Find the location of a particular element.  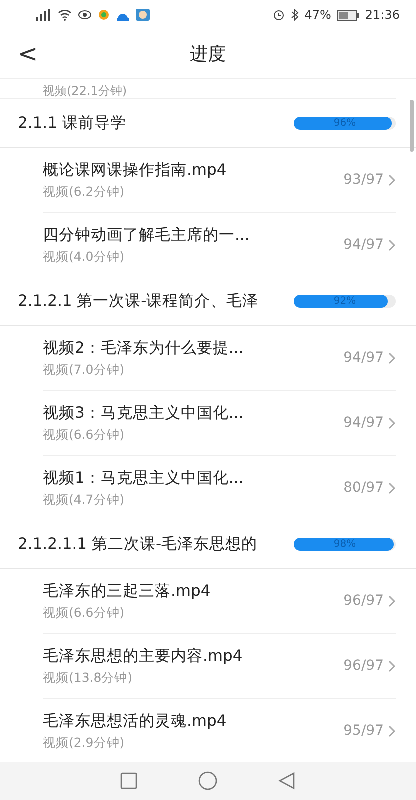

battery-percent: 47% is located at coordinates (318, 15).